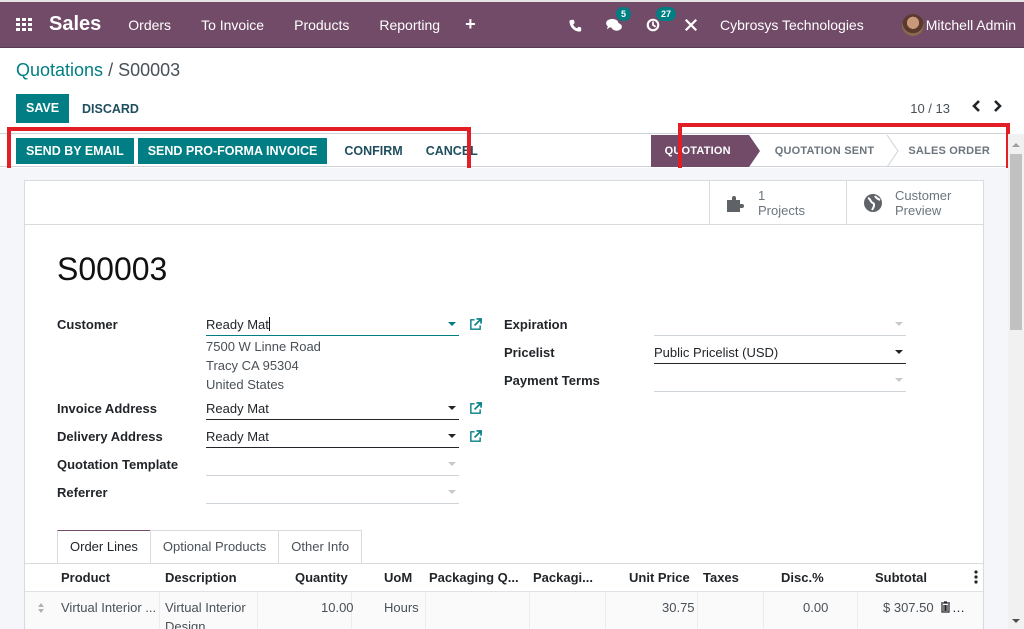 Image resolution: width=1024 pixels, height=629 pixels. What do you see at coordinates (470, 24) in the screenshot?
I see `plus-icon: +` at bounding box center [470, 24].